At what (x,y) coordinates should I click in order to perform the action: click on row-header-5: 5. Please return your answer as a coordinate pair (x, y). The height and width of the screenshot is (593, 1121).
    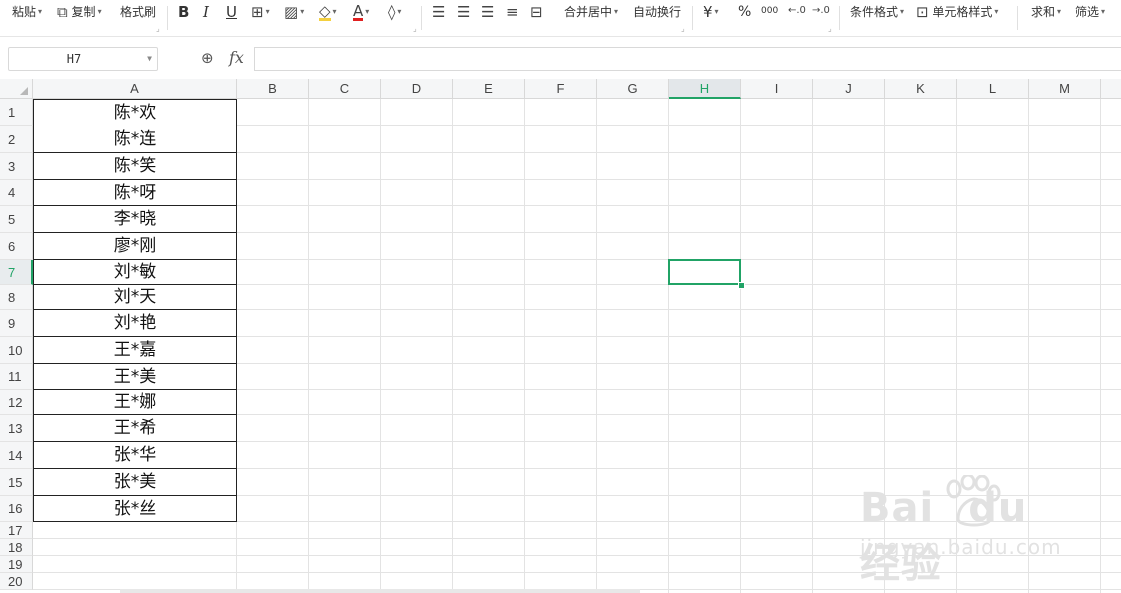
    Looking at the image, I should click on (16, 219).